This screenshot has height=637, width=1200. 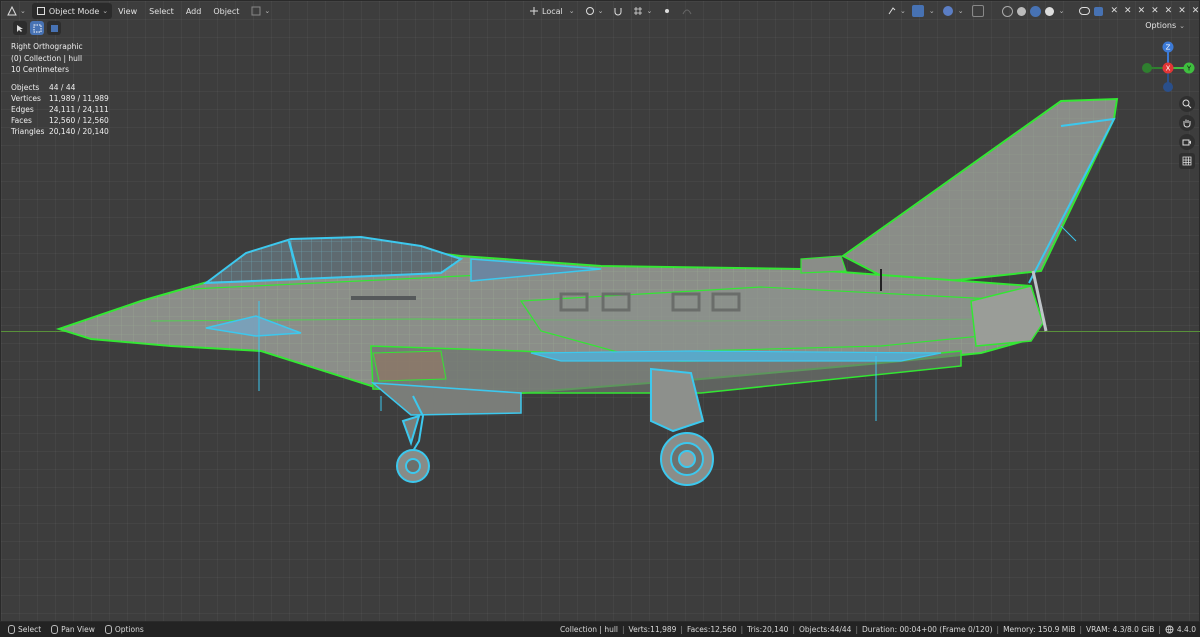 I want to click on editor-type-icon, so click(x=12, y=11).